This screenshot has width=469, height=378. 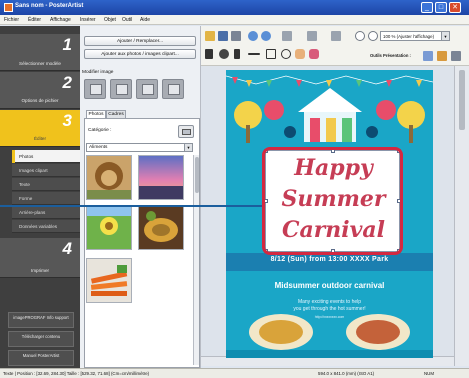 What do you see at coordinates (109, 177) in the screenshot?
I see `photo-thumbnail-lion` at bounding box center [109, 177].